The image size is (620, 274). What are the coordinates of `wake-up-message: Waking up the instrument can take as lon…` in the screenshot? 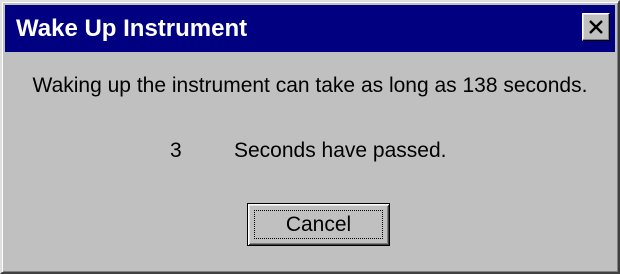 It's located at (310, 85).